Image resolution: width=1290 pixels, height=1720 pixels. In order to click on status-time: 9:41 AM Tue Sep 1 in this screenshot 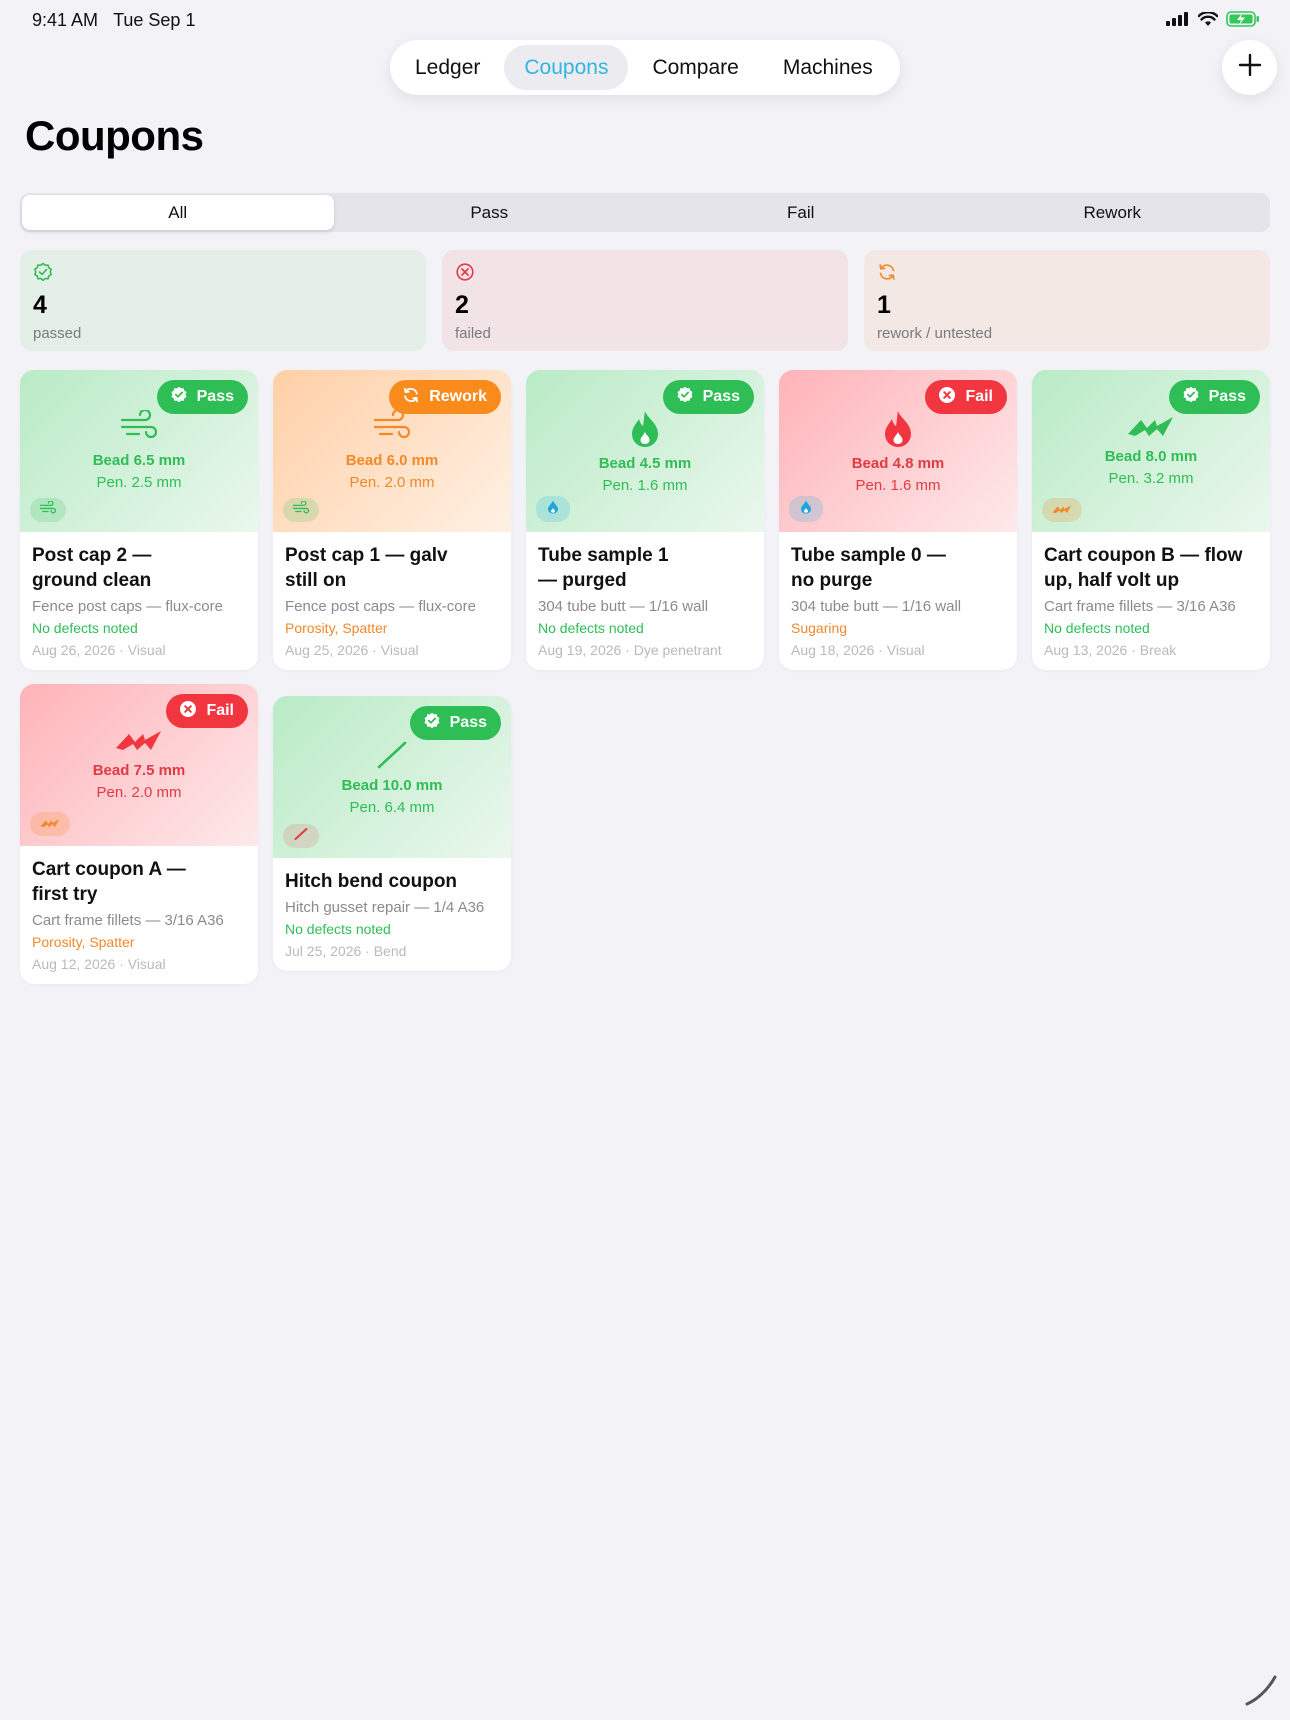, I will do `click(113, 20)`.